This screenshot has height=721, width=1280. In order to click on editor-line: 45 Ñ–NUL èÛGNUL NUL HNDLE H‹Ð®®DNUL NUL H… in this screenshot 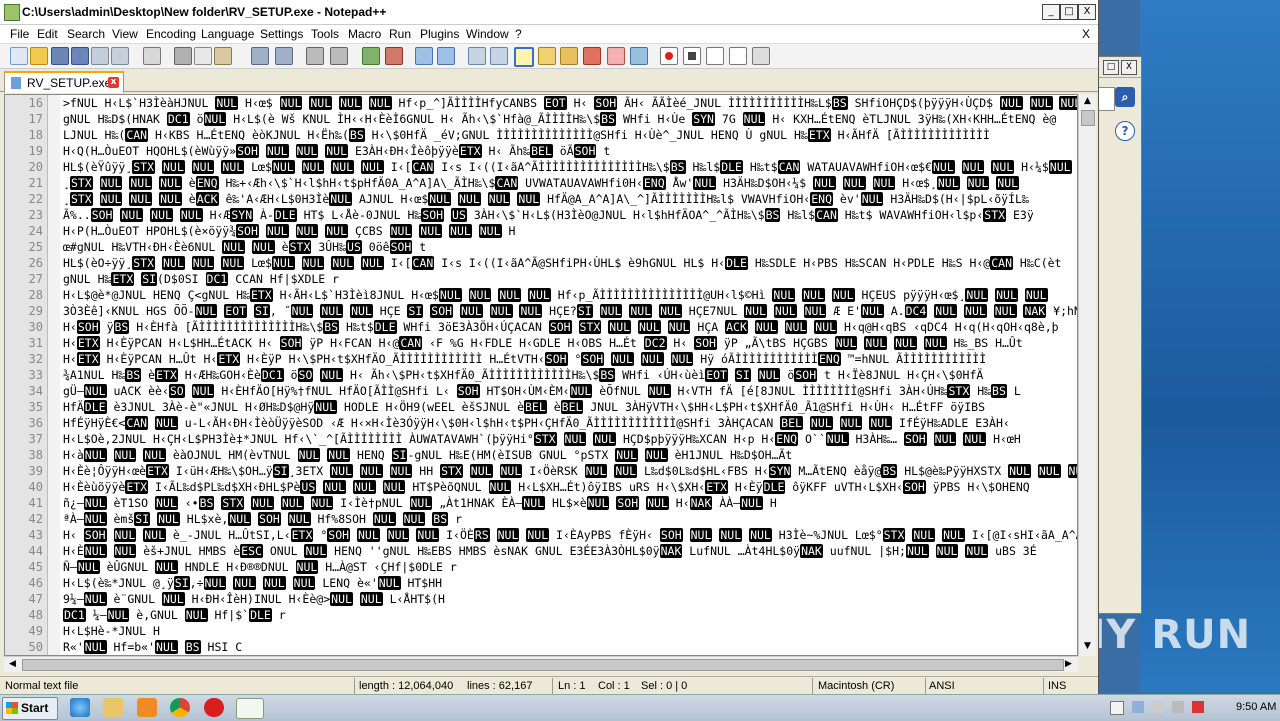, I will do `click(541, 567)`.